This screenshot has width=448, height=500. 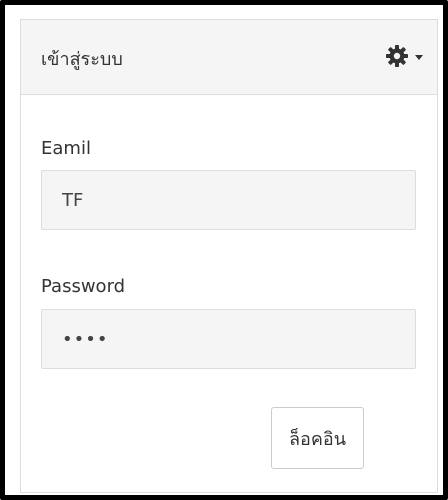 I want to click on email-label: Eamil, so click(x=66, y=148).